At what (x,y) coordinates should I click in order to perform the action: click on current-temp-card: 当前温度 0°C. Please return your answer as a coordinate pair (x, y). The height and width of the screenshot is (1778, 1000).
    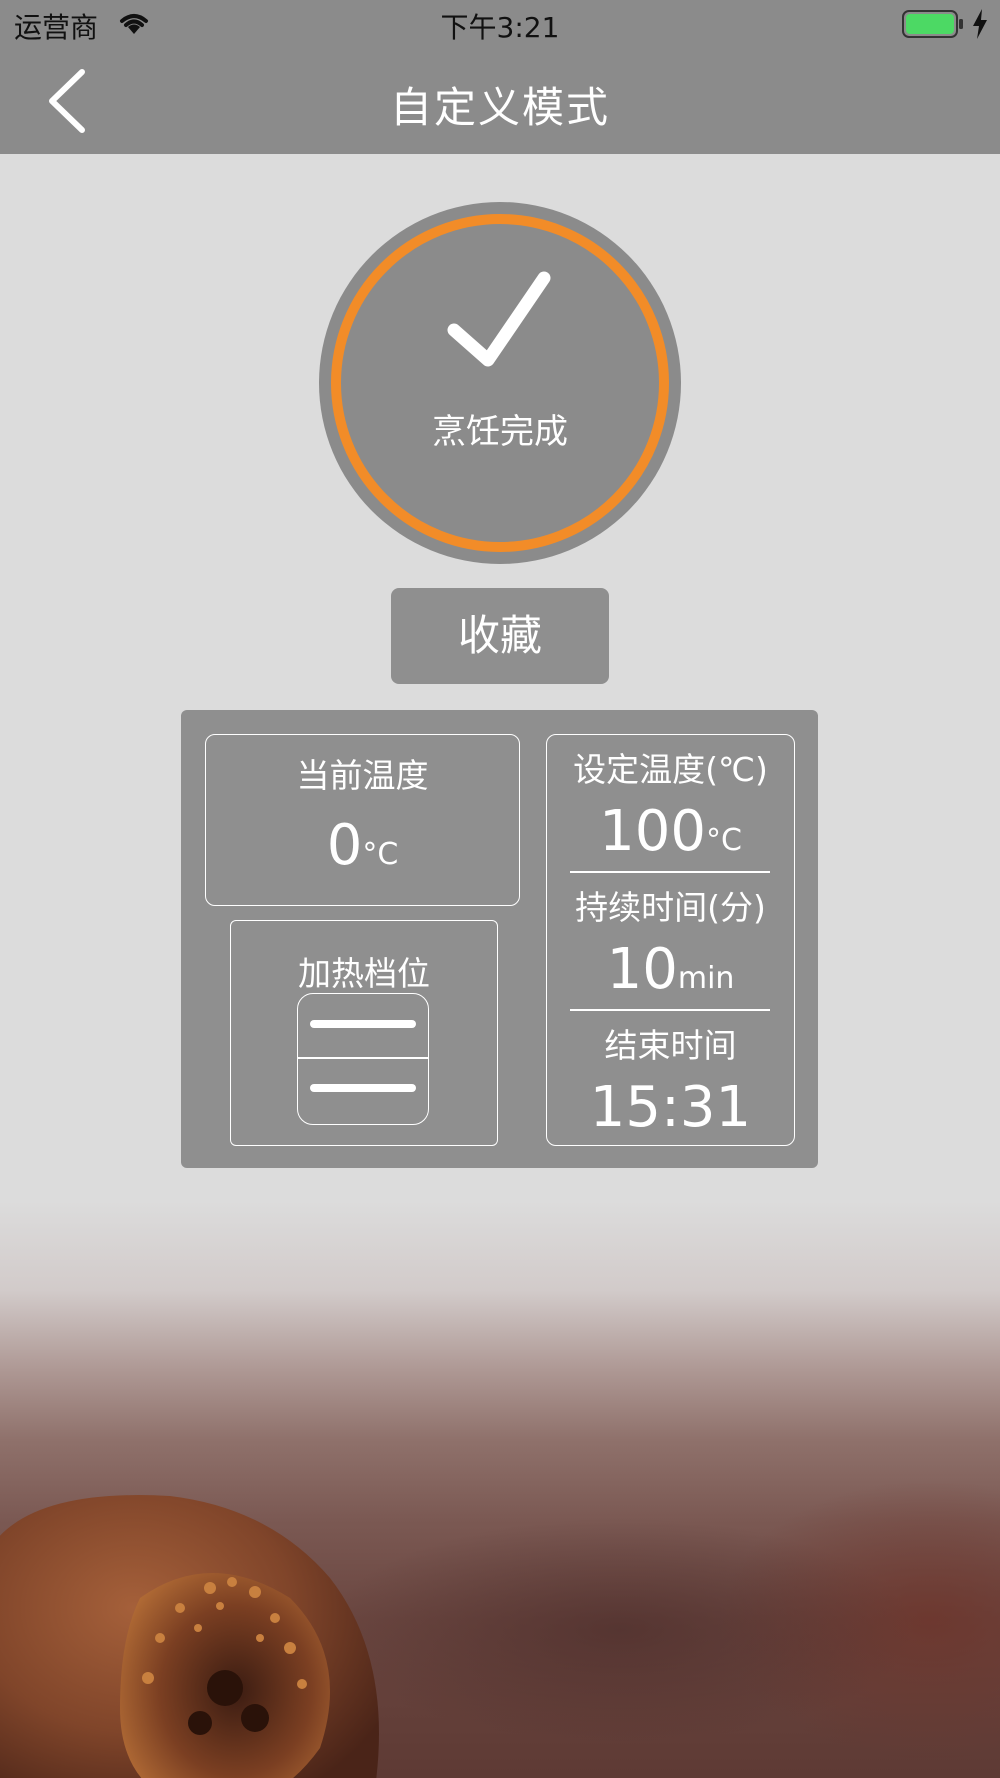
    Looking at the image, I should click on (362, 820).